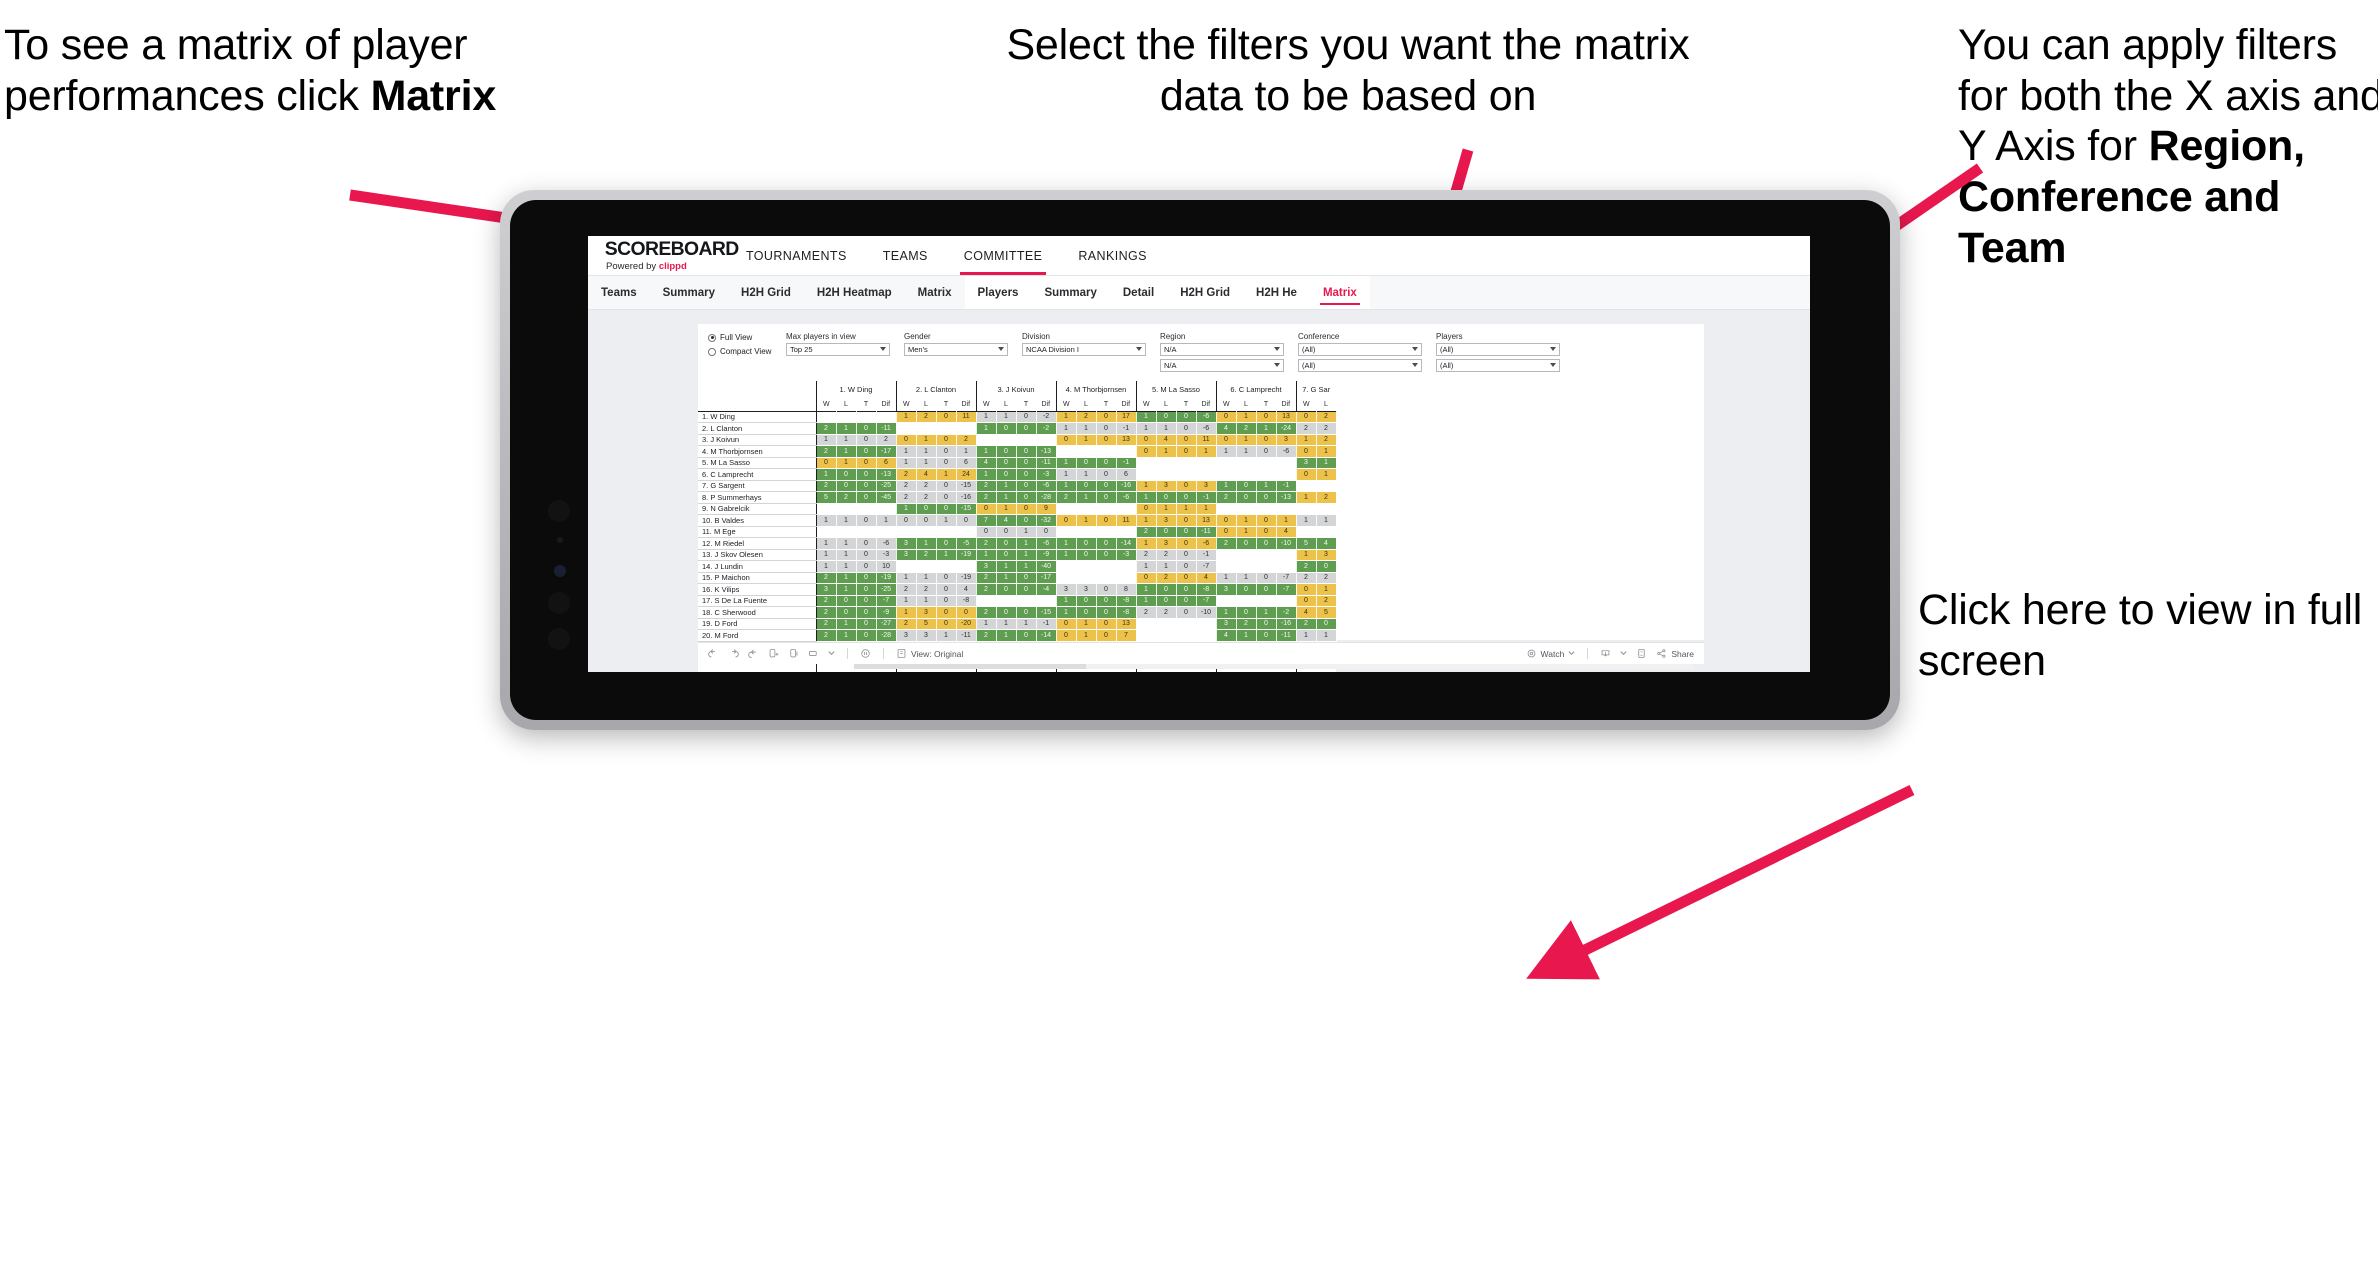  I want to click on save-pin-icon, so click(773, 653).